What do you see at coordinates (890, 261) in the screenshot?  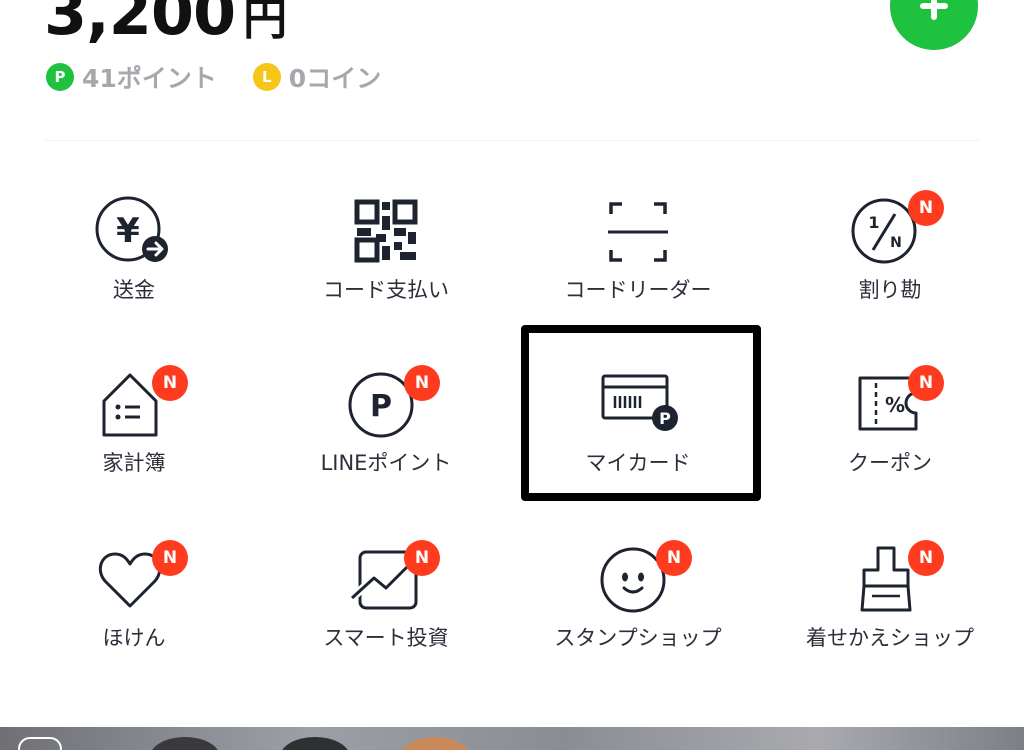 I see `menu-item-split-bill: 1 N N 割り勘` at bounding box center [890, 261].